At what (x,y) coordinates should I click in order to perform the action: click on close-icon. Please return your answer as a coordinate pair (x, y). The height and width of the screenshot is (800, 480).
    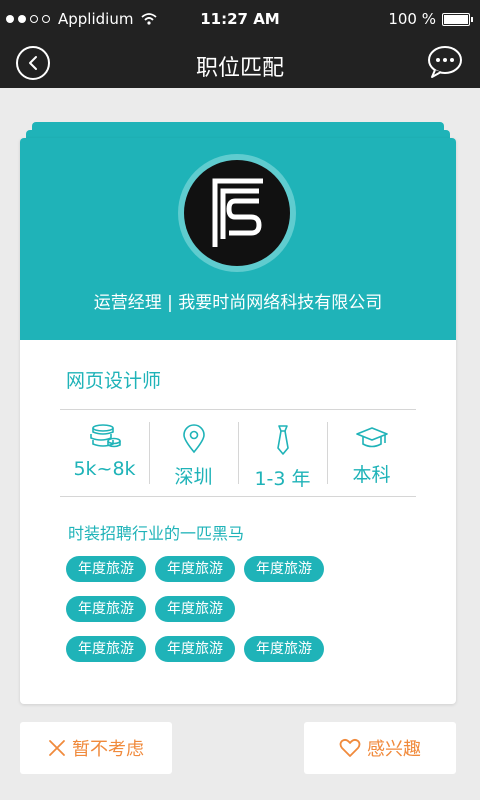
    Looking at the image, I should click on (57, 748).